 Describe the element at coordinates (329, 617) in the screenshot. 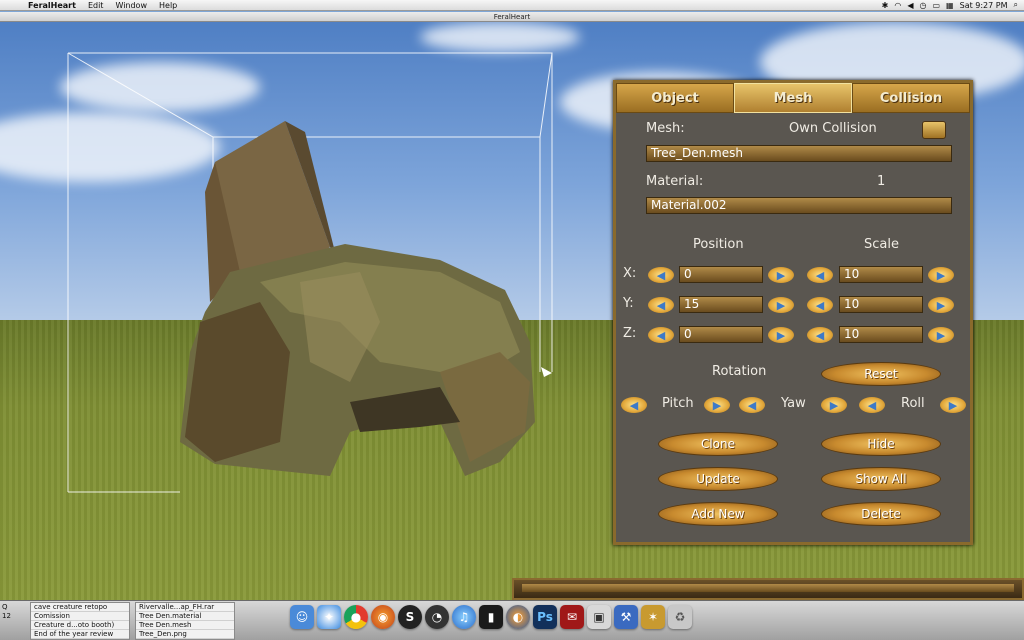

I see `safari-icon: ✦` at that location.